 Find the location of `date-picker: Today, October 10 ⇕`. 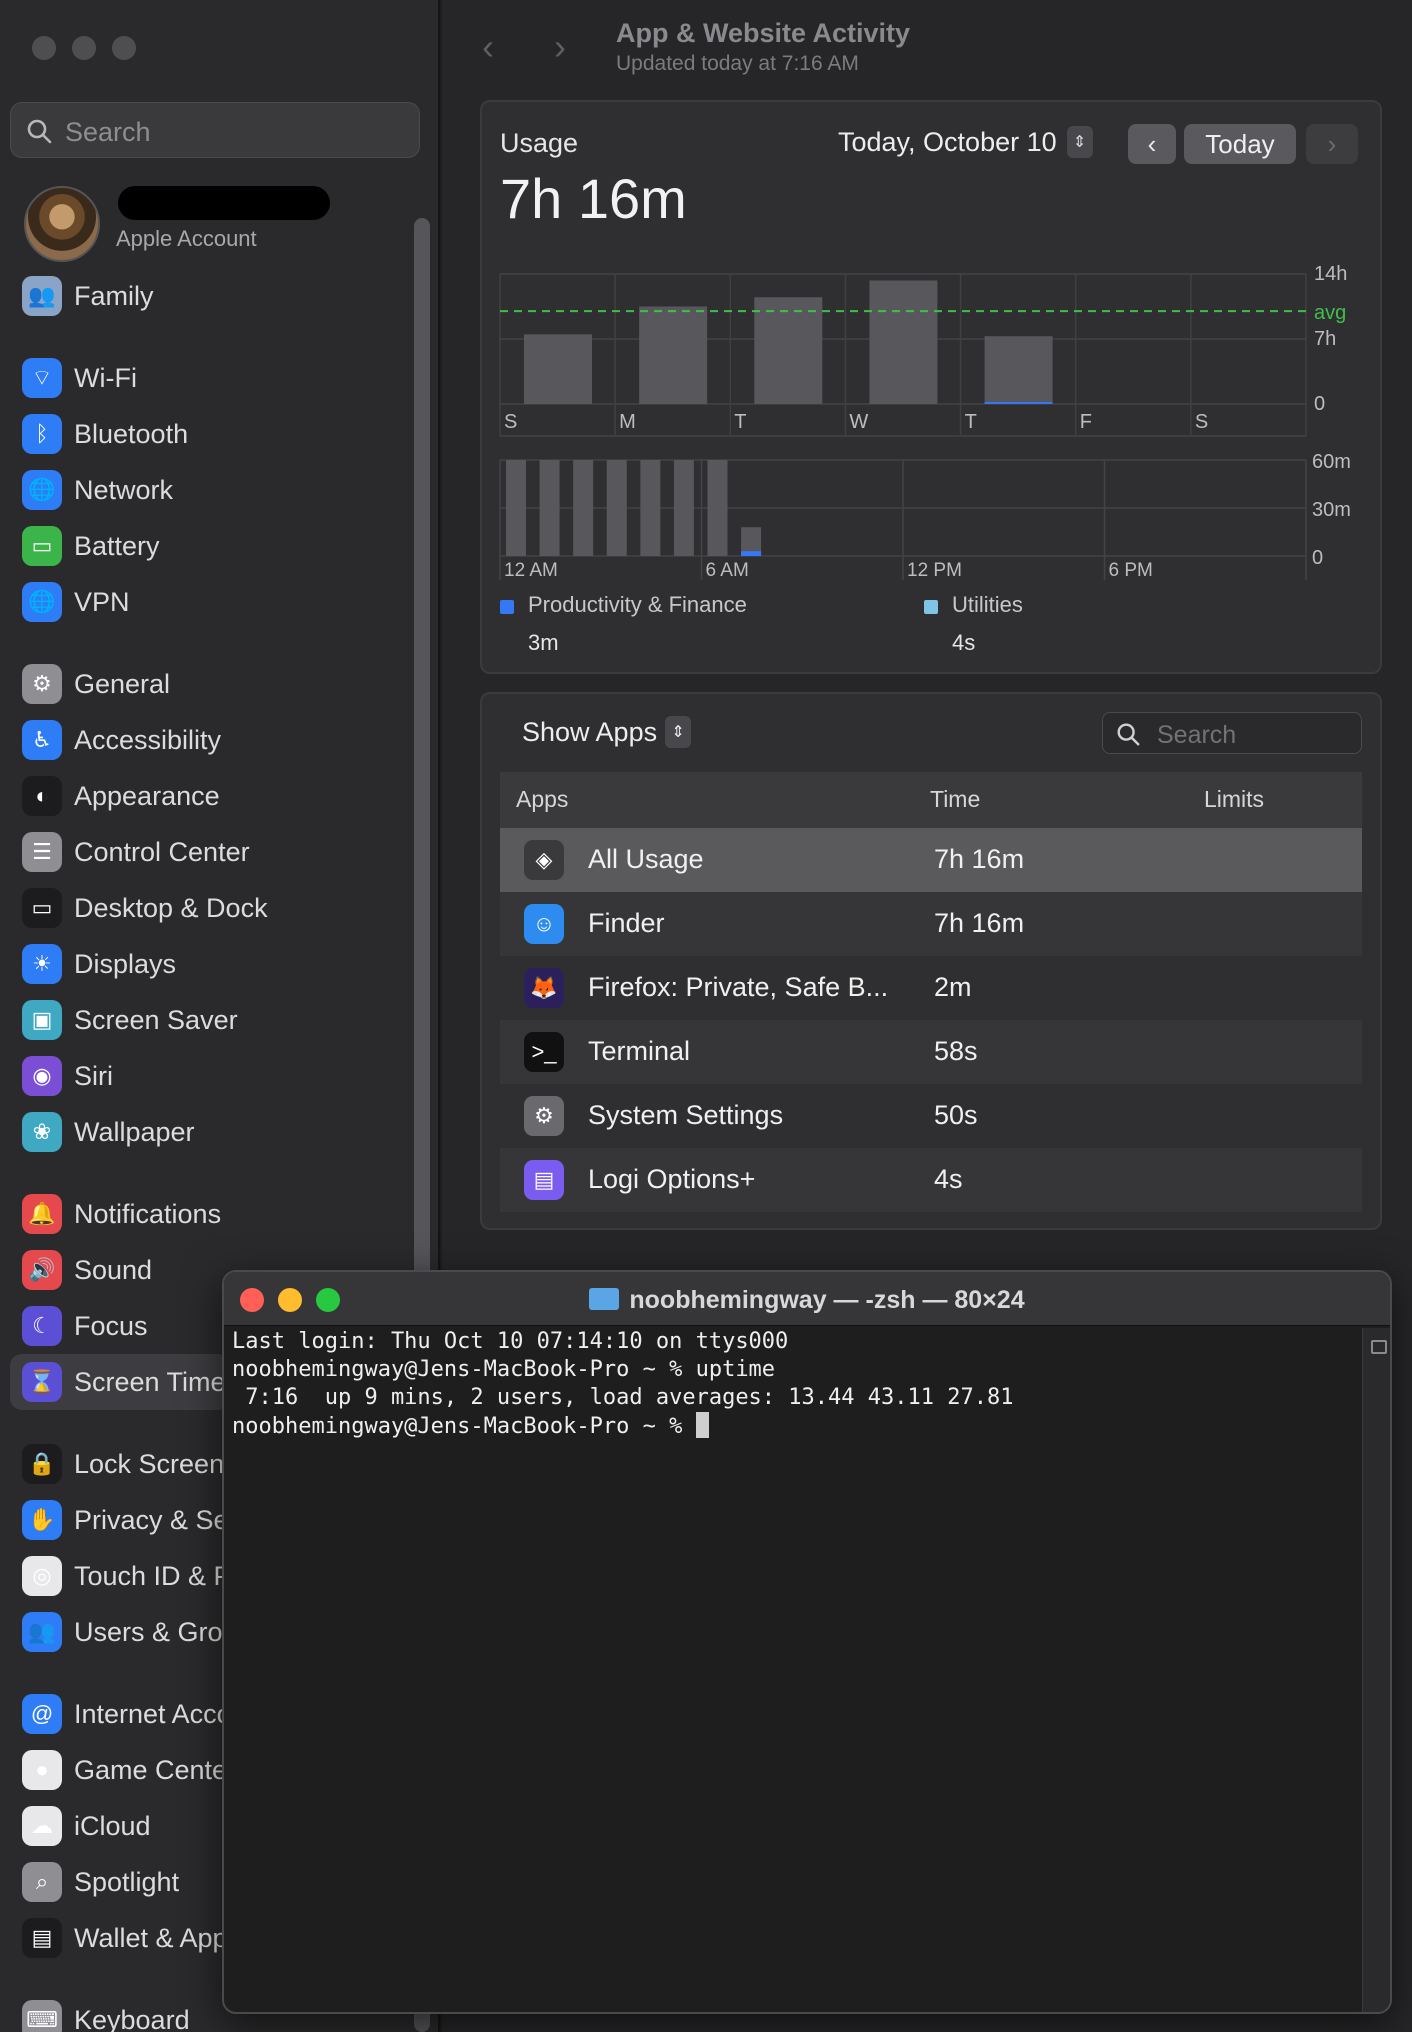

date-picker: Today, October 10 ⇕ is located at coordinates (965, 142).